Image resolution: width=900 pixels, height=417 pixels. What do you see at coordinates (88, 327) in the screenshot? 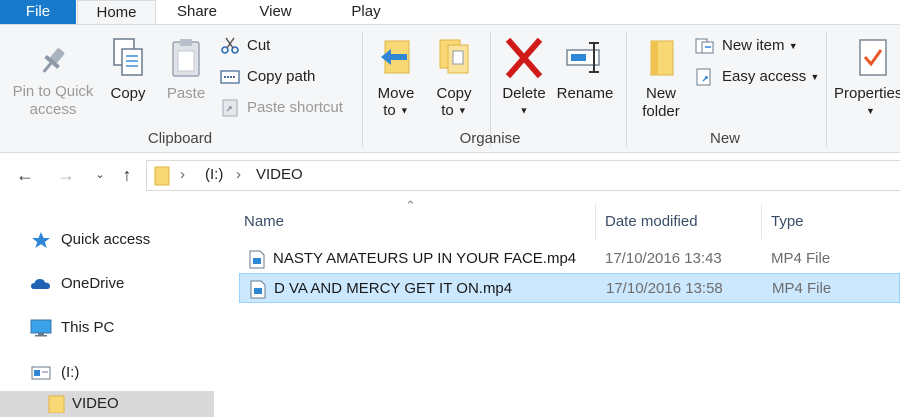
I see `nav-item-label: This PC` at bounding box center [88, 327].